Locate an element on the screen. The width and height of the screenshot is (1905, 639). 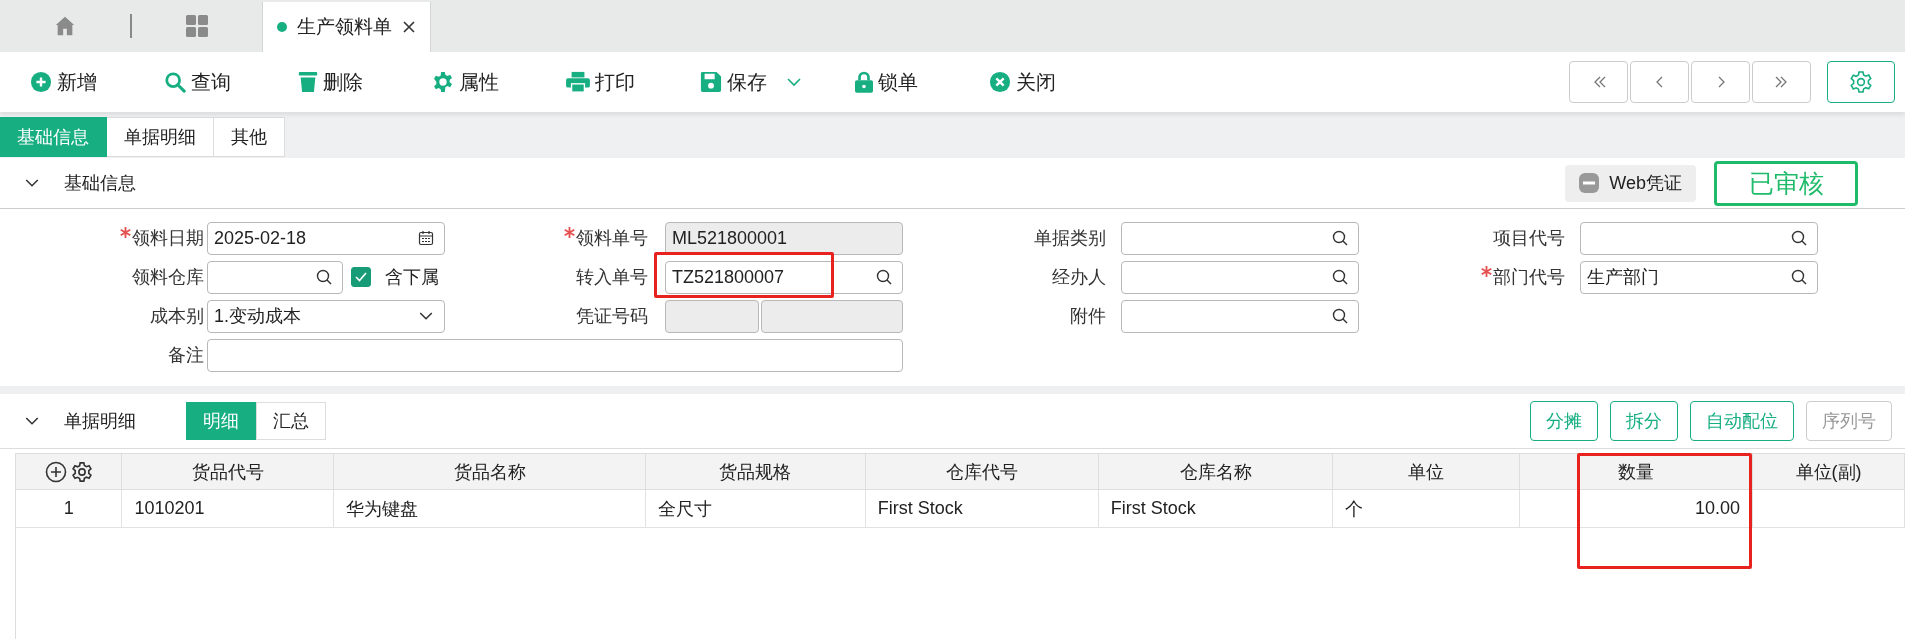
column-header: 仓库代号 is located at coordinates (982, 471).